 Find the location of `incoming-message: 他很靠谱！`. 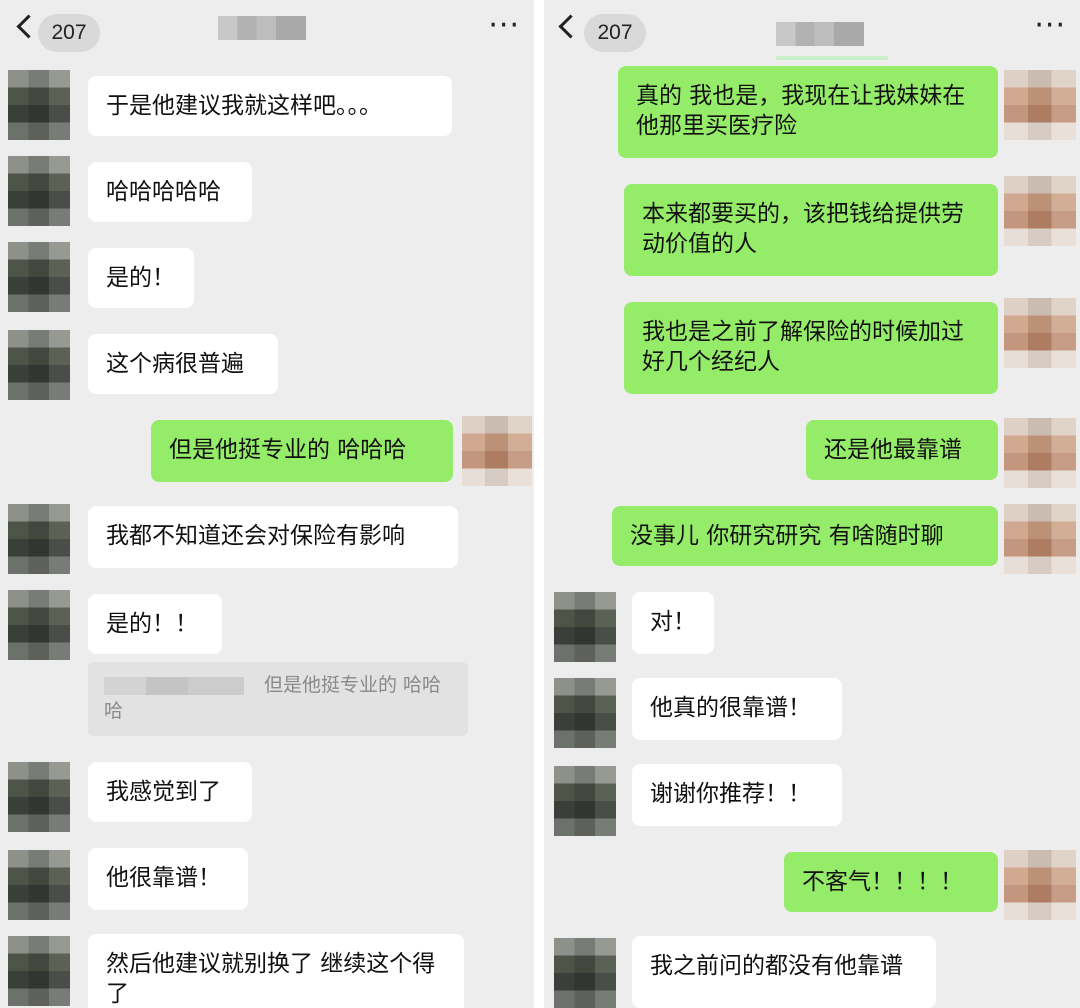

incoming-message: 他很靠谱！ is located at coordinates (168, 879).